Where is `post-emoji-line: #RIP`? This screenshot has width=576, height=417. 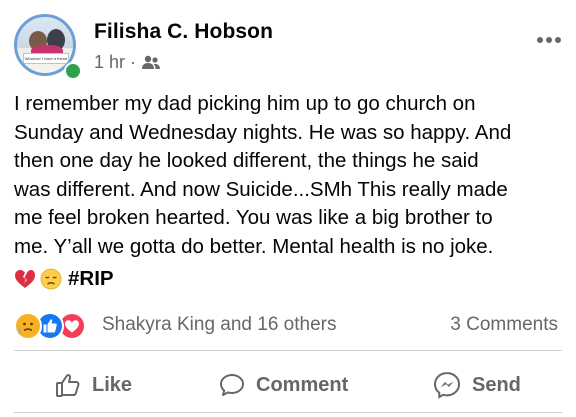 post-emoji-line: #RIP is located at coordinates (64, 279).